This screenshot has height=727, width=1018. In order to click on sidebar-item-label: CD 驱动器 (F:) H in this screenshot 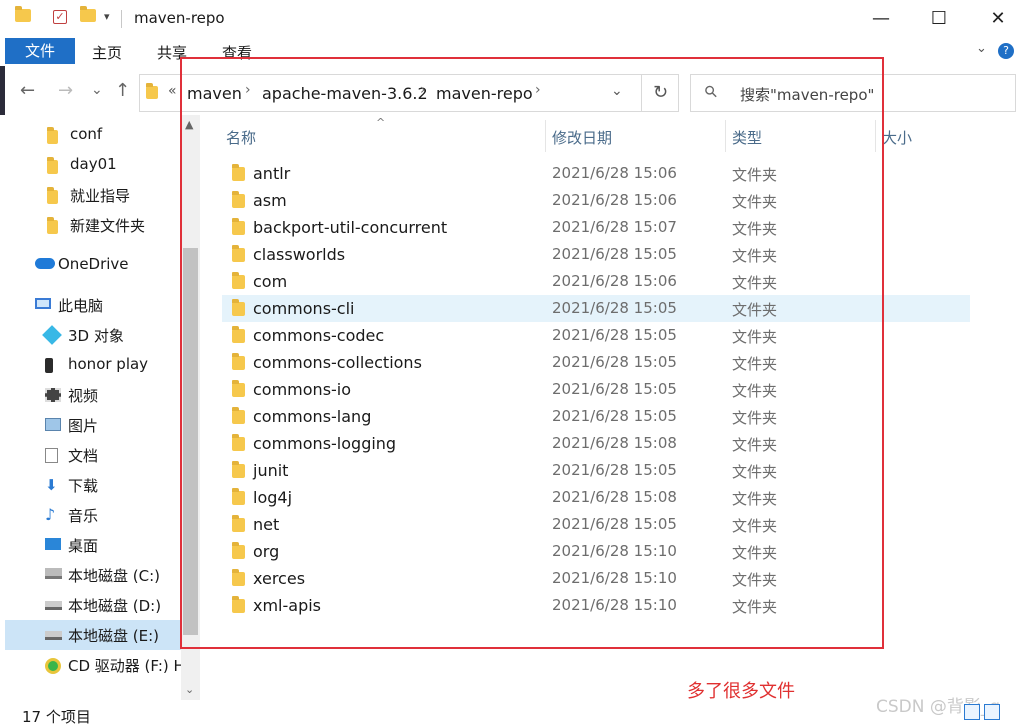, I will do `click(126, 666)`.